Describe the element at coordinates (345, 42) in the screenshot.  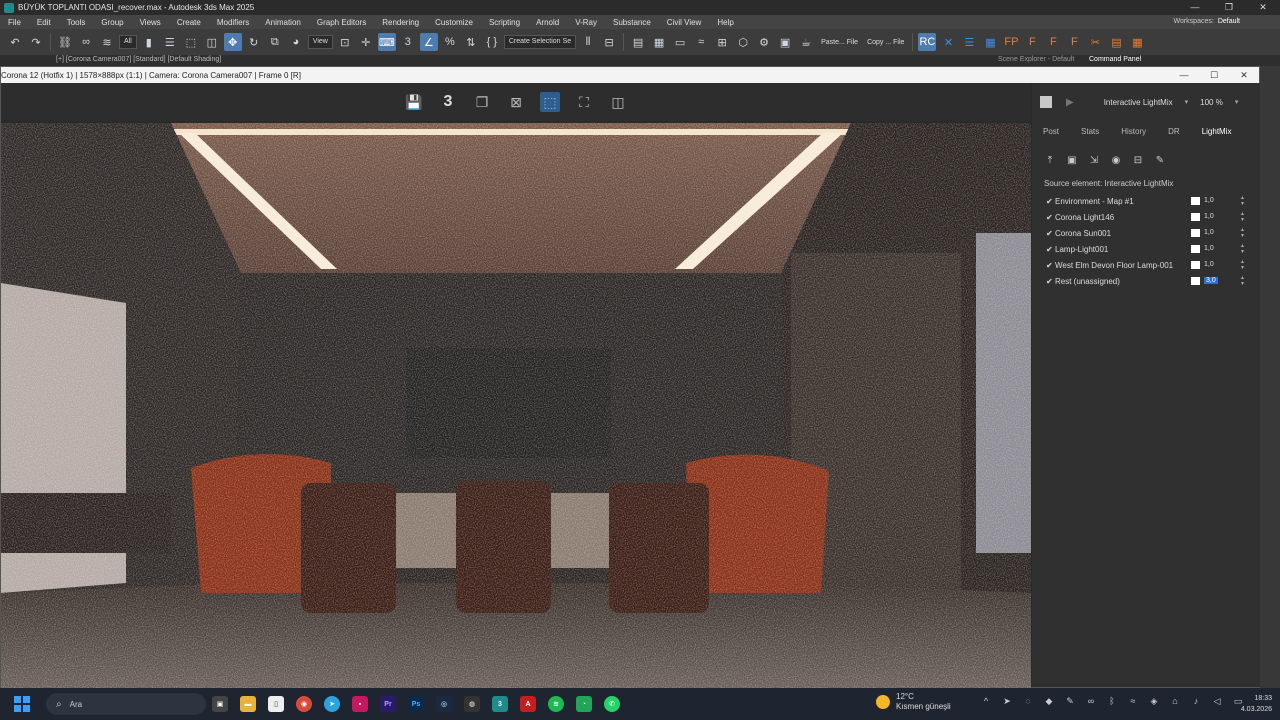
I see `pivot-center-icon: ⊡` at that location.